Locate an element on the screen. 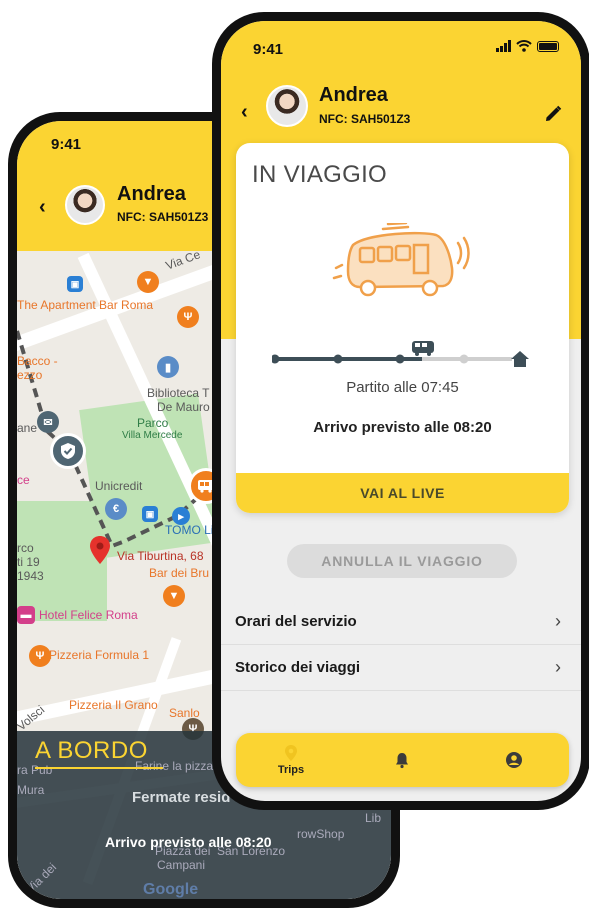  map-label: Biblioteca T is located at coordinates (178, 393).